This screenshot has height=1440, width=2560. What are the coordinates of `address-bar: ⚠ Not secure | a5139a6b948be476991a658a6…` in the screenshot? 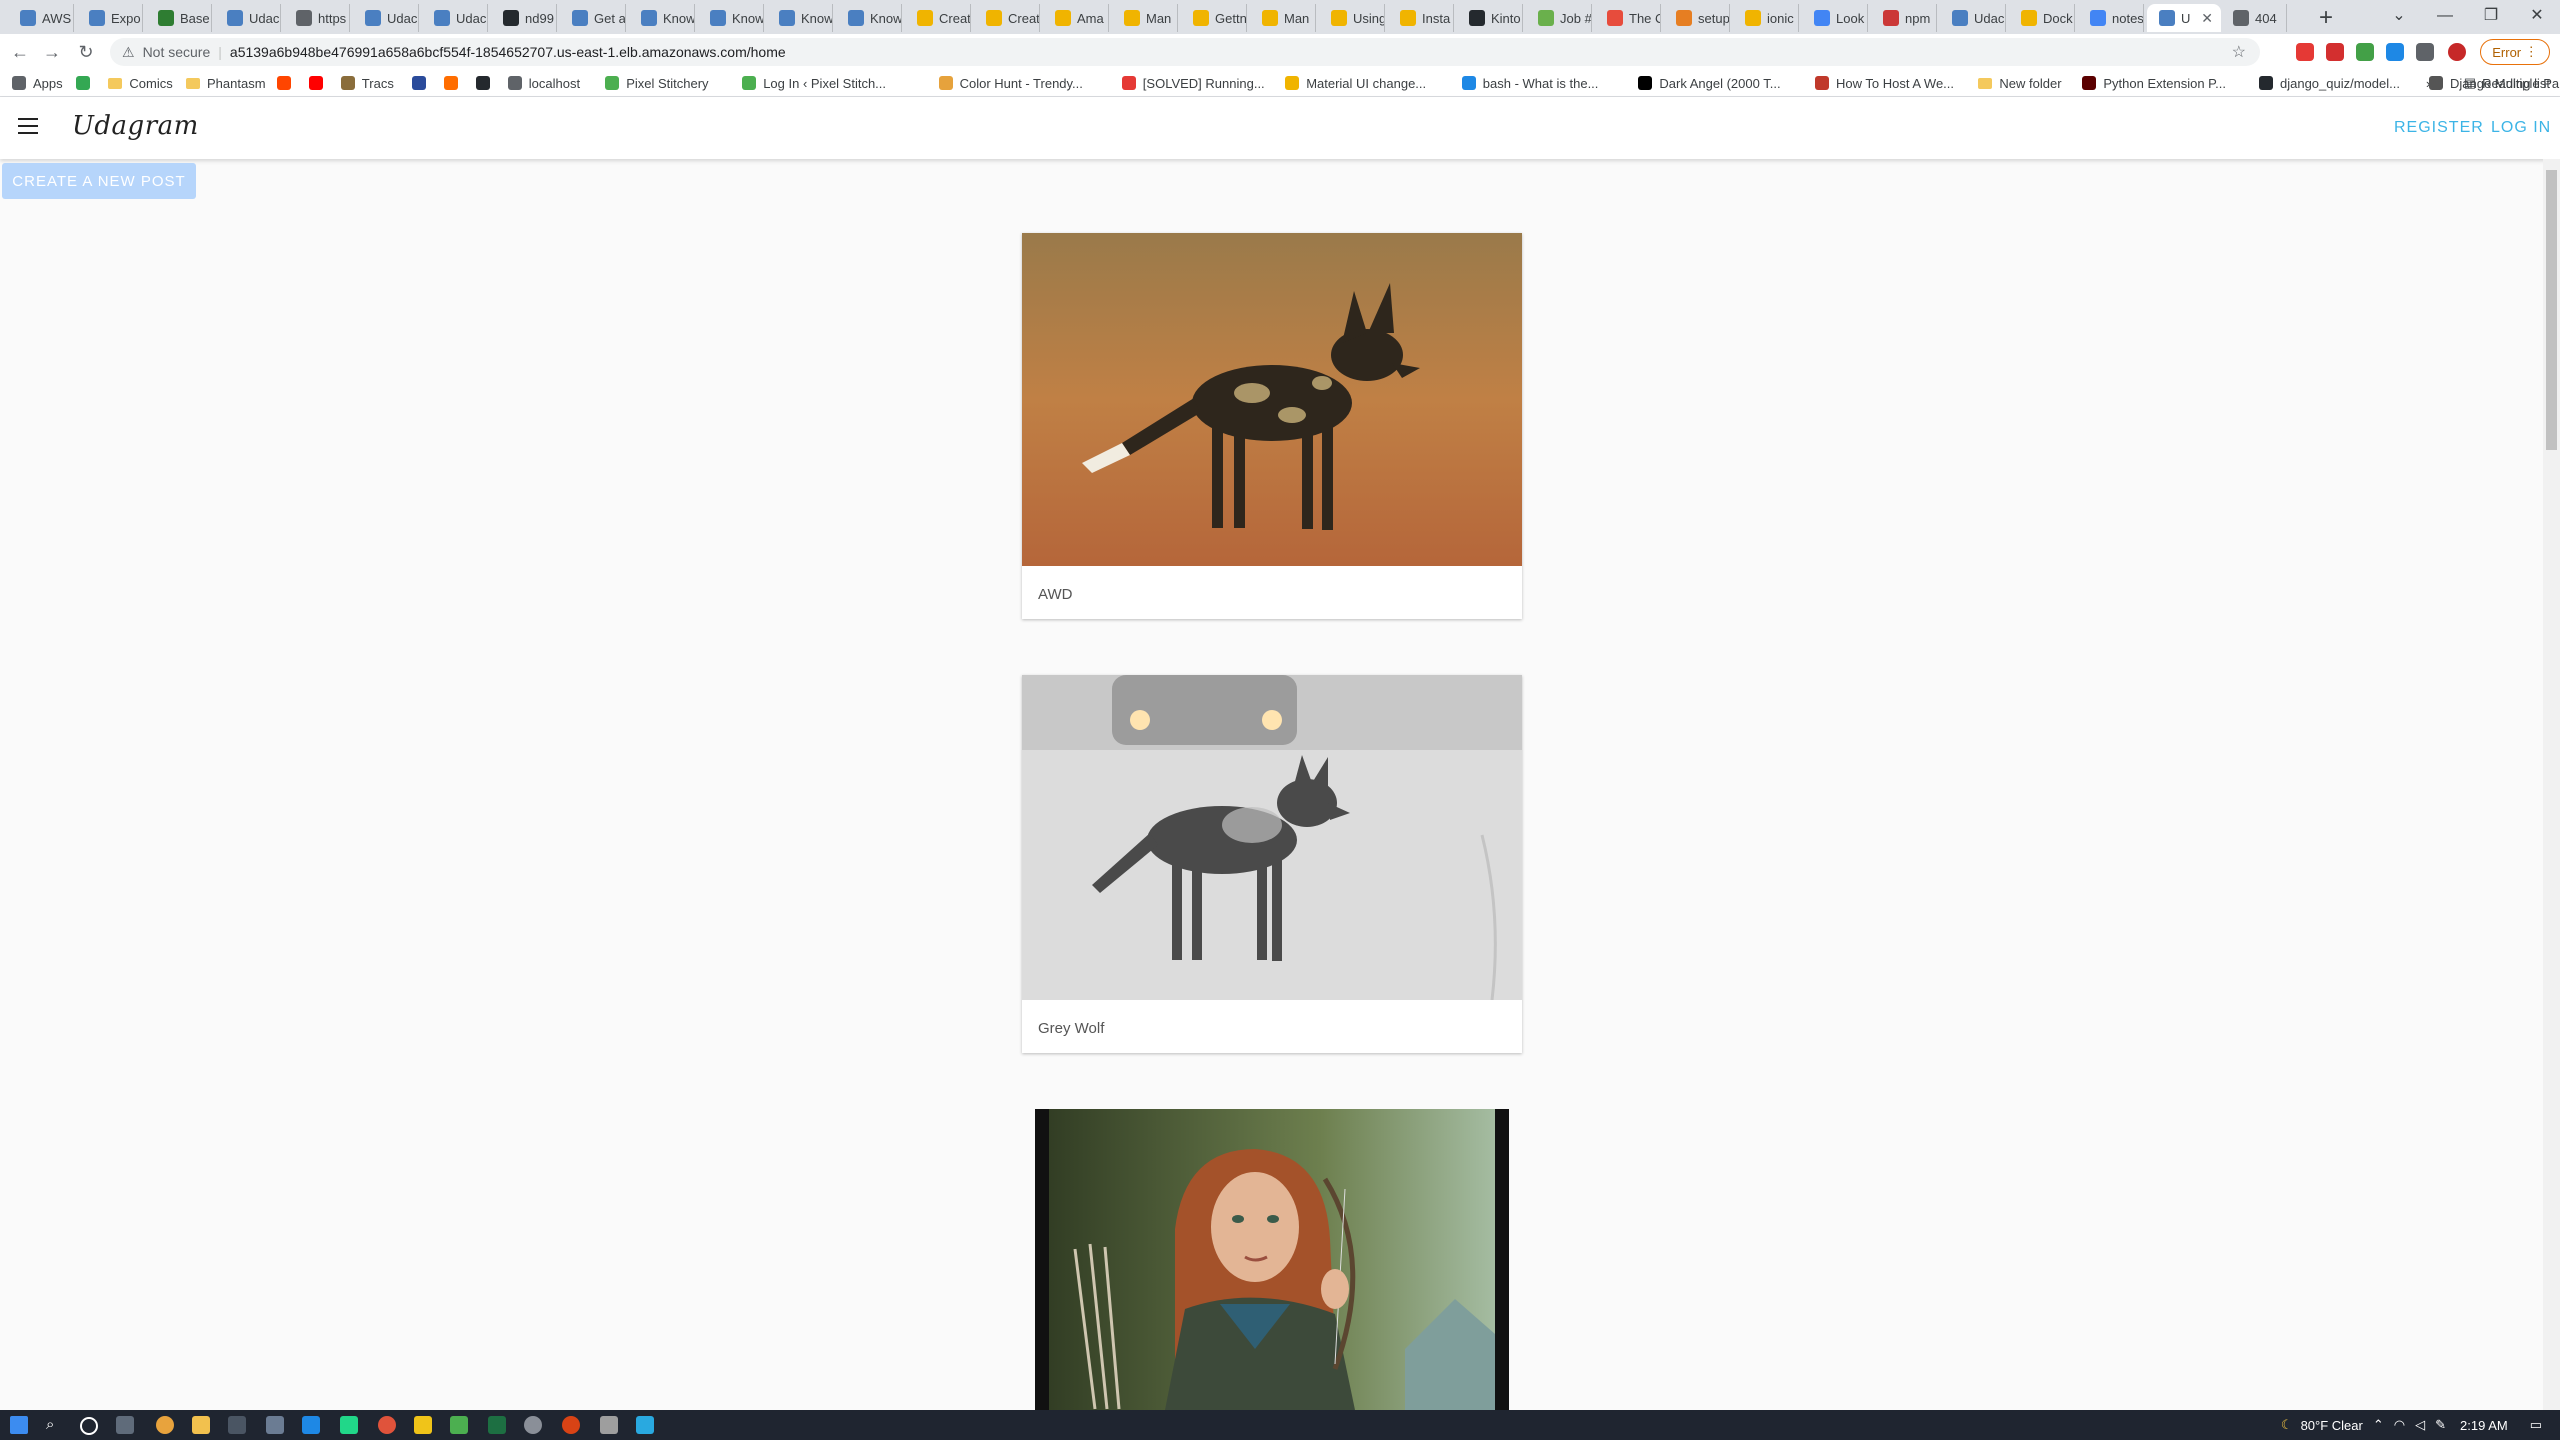 It's located at (1185, 52).